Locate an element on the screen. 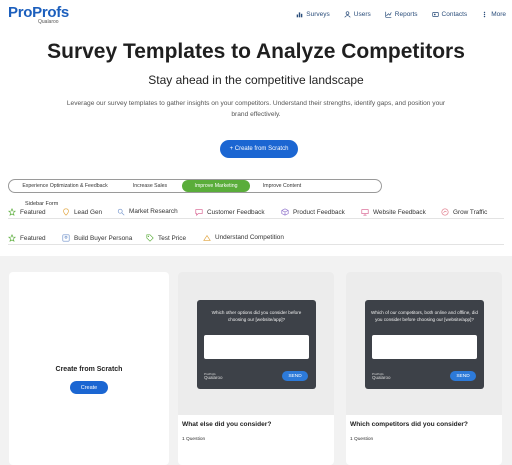 This screenshot has width=512, height=465. subtab-understand-competition-label: Understand Competition is located at coordinates (249, 237).